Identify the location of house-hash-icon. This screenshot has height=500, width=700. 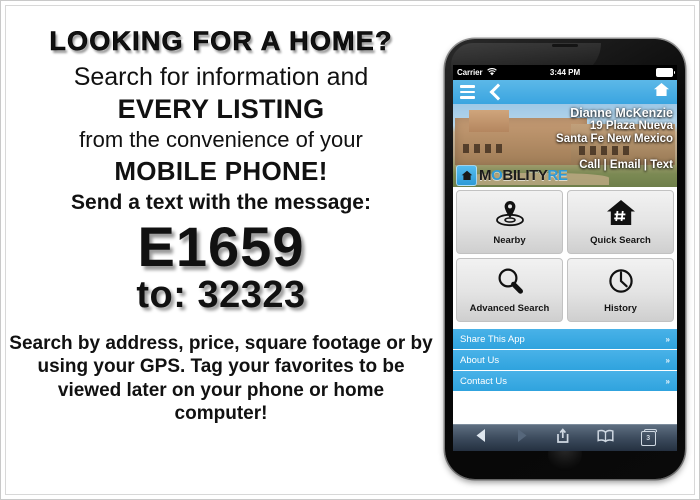
(621, 215).